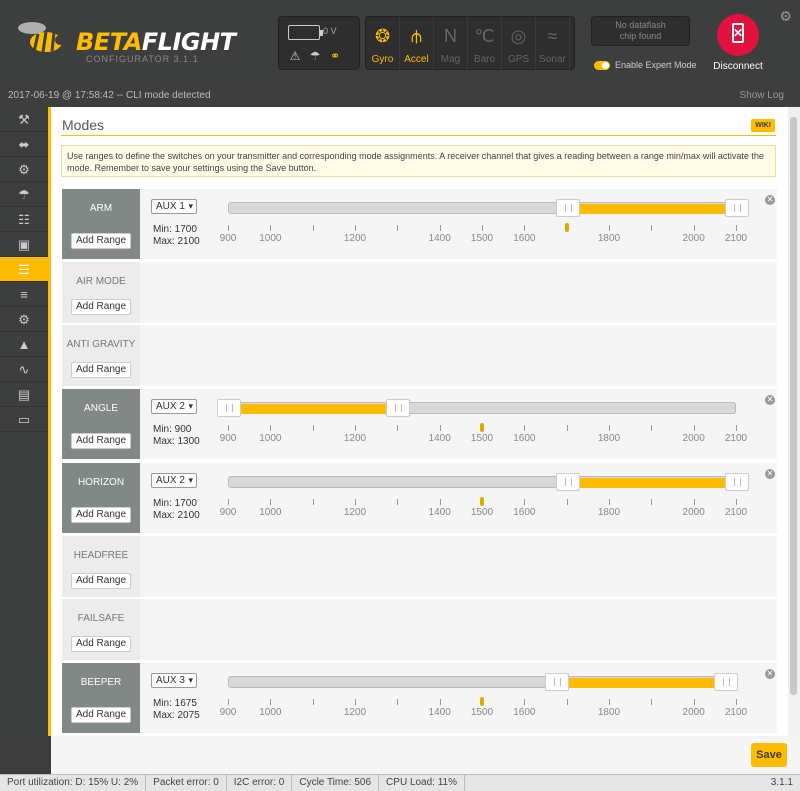 The image size is (800, 791). I want to click on mode-name-cell: ANTI GRAVITY Add Range, so click(101, 355).